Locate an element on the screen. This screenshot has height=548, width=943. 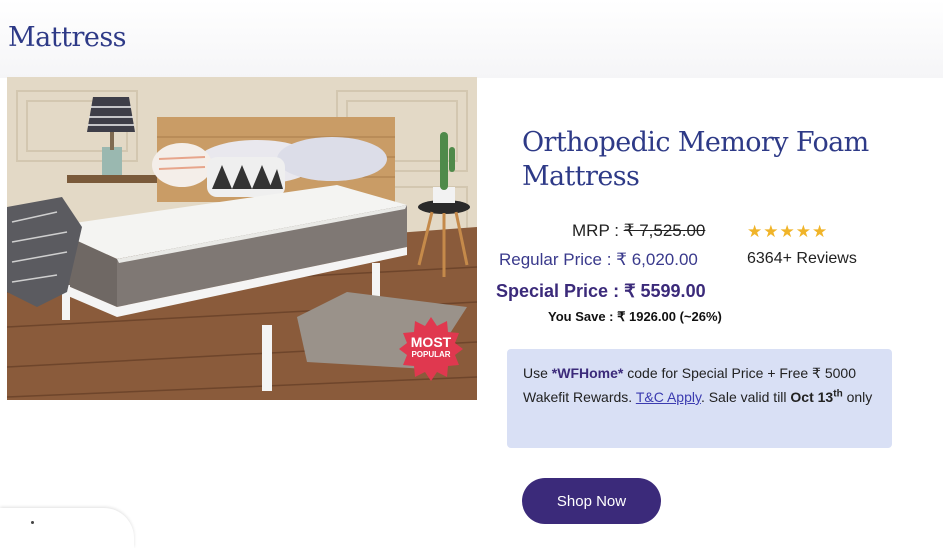
regular-price: Regular Price : ₹ 6,020.00 is located at coordinates (598, 259).